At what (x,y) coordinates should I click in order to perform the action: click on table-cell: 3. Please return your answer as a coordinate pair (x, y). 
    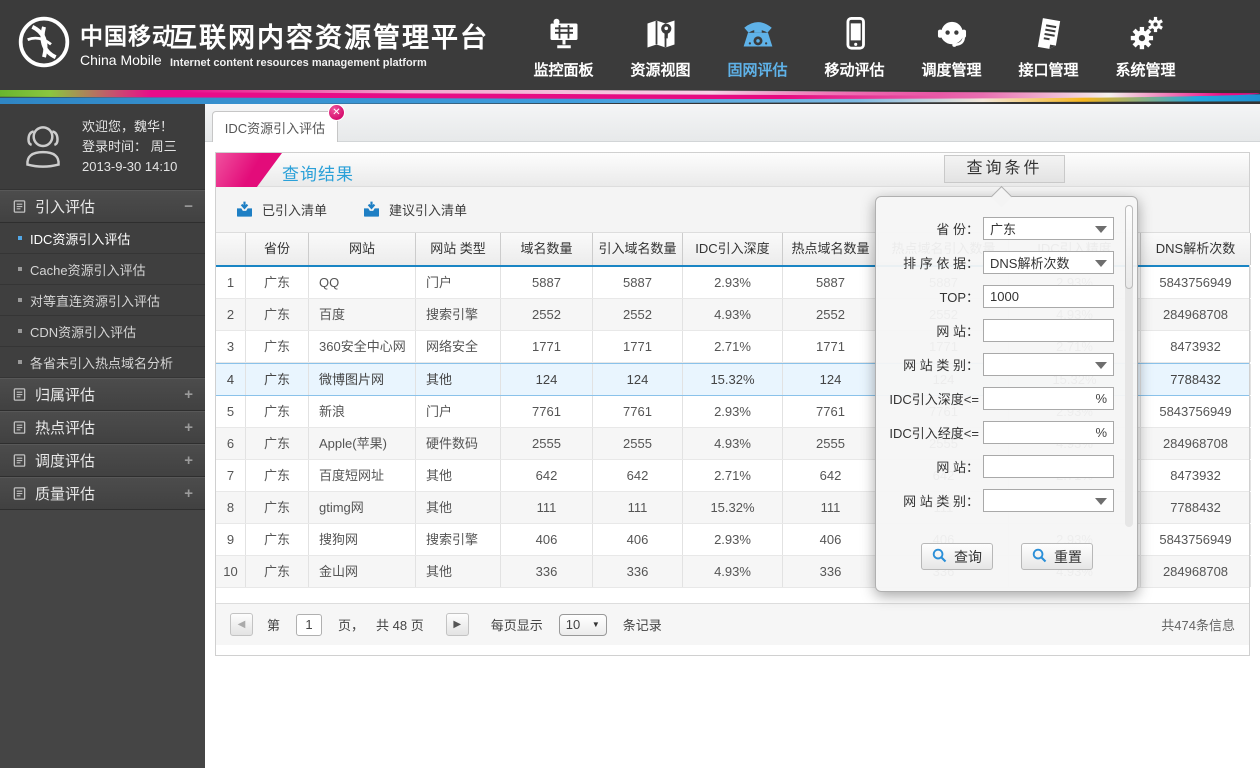
    Looking at the image, I should click on (231, 346).